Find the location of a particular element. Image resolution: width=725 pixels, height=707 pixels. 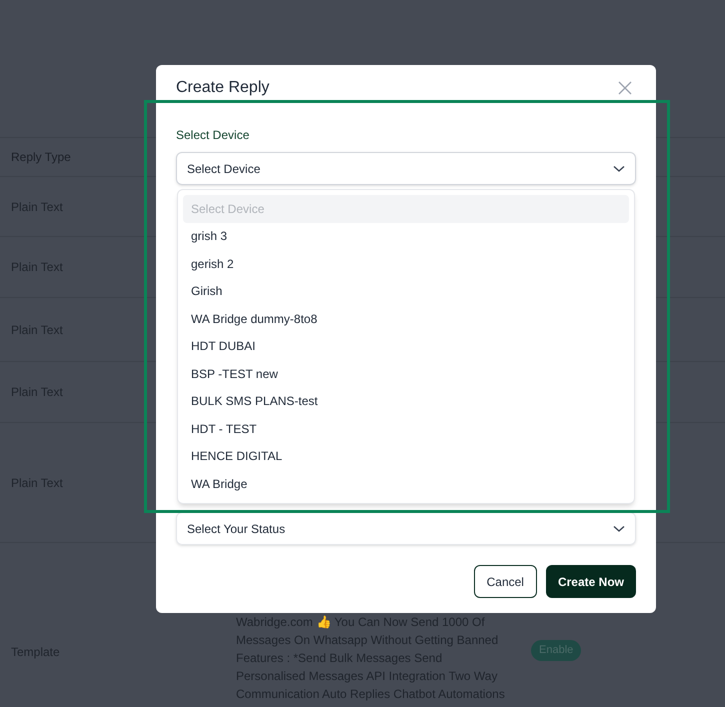

create-button: Create Now is located at coordinates (591, 581).